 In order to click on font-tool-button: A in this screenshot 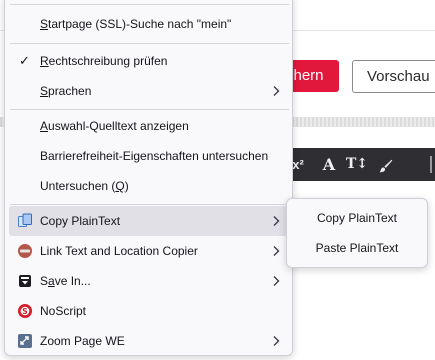, I will do `click(329, 164)`.